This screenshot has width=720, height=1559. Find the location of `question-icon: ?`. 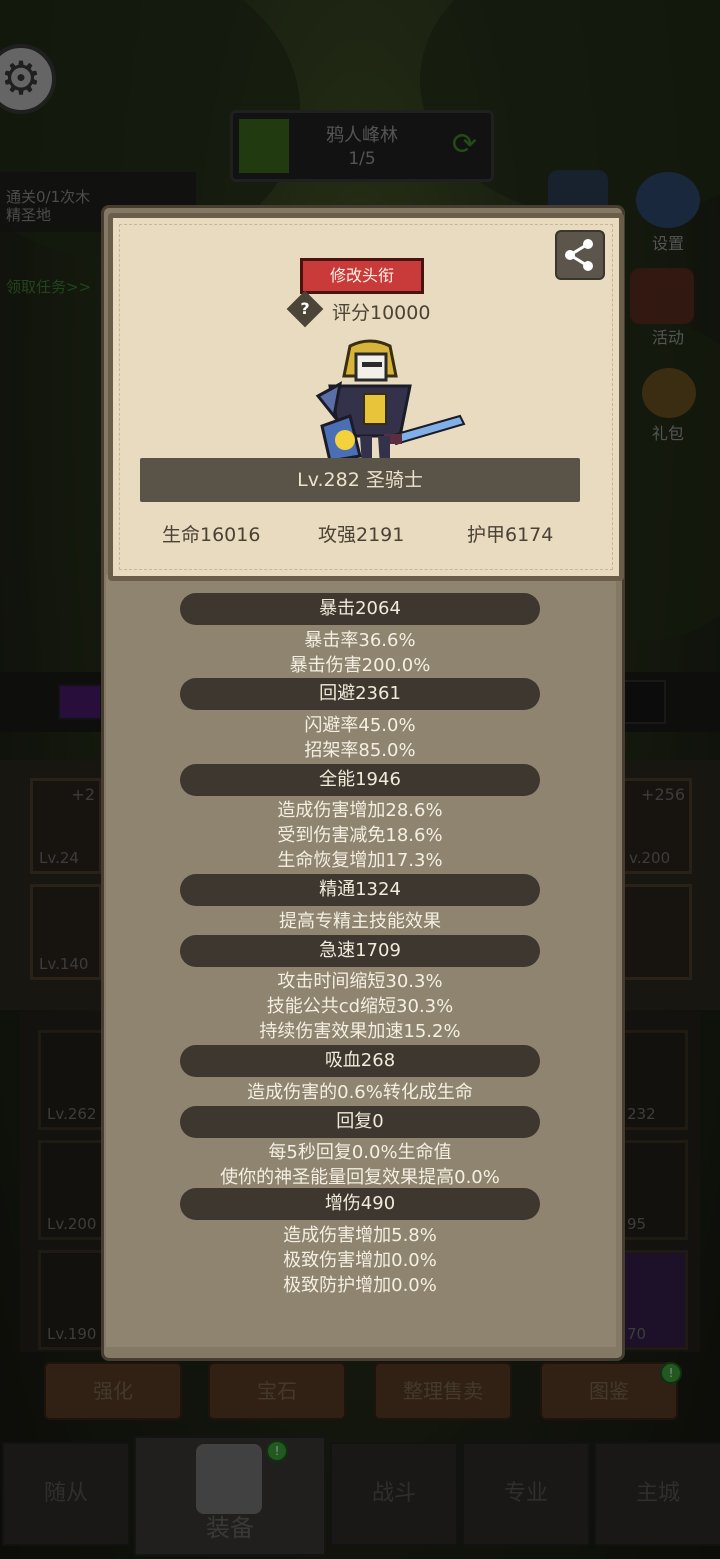

question-icon: ? is located at coordinates (305, 308).